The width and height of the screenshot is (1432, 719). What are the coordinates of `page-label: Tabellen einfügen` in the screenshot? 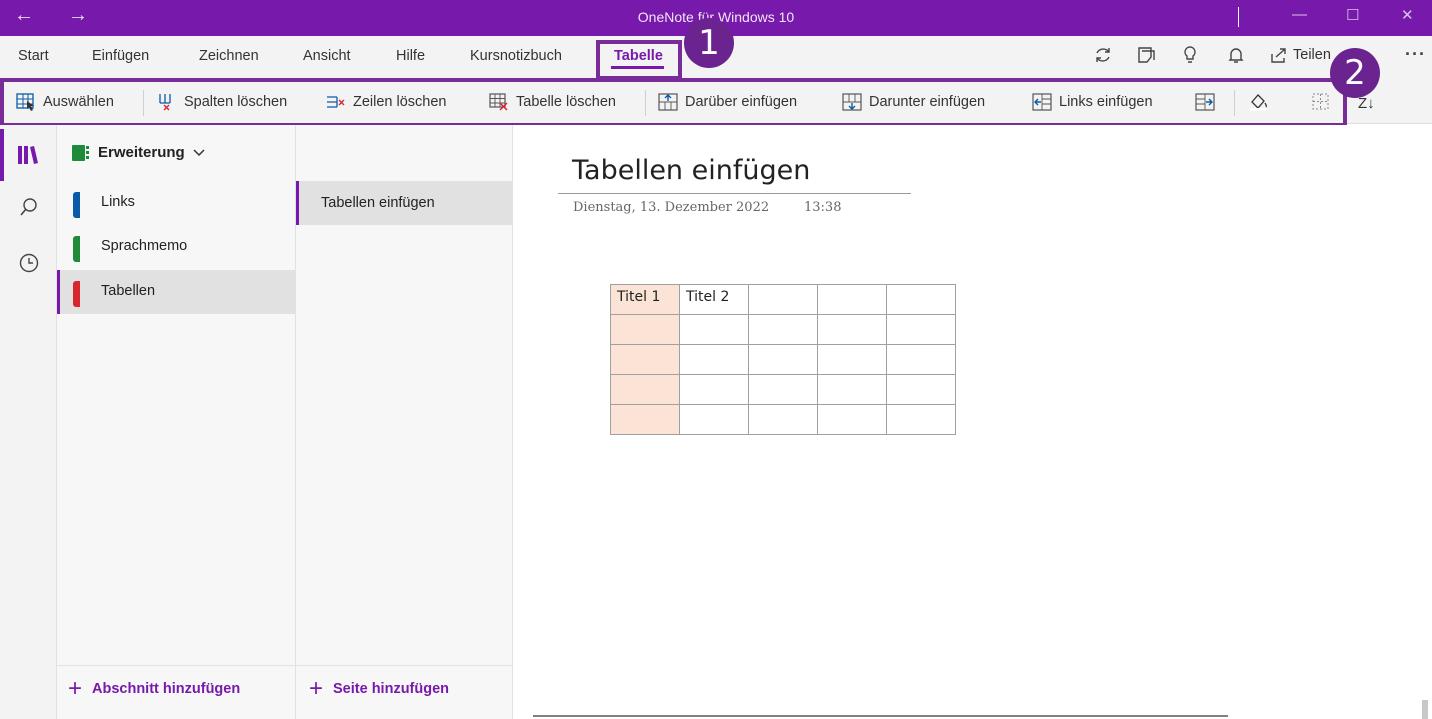 It's located at (378, 203).